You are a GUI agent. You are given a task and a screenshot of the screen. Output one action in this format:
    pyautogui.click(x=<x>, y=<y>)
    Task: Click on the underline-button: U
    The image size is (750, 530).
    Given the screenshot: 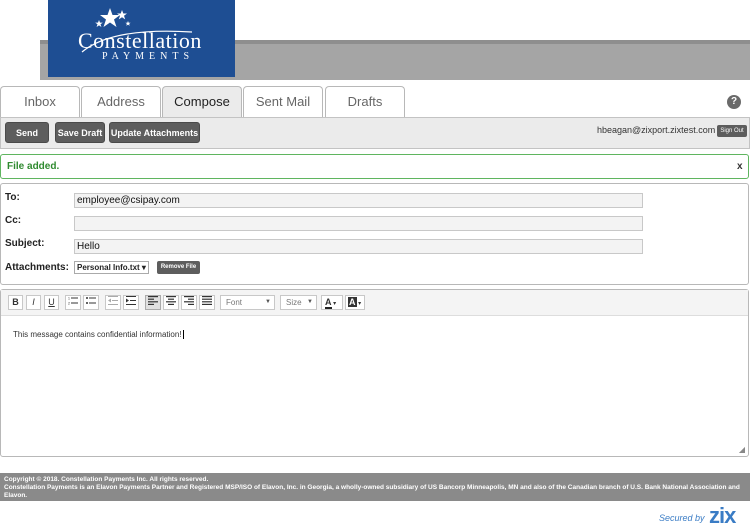 What is the action you would take?
    pyautogui.click(x=51, y=302)
    